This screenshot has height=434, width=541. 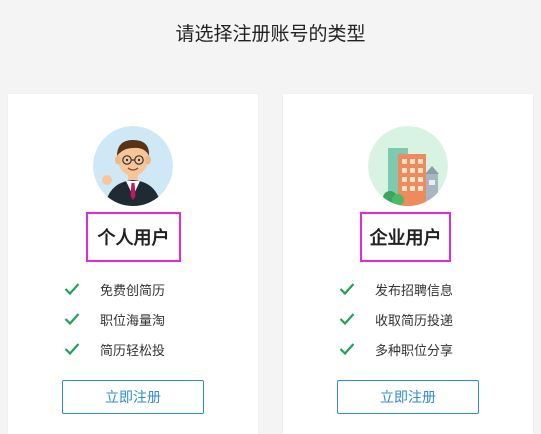 What do you see at coordinates (414, 321) in the screenshot?
I see `feature-label: 收取简历投递` at bounding box center [414, 321].